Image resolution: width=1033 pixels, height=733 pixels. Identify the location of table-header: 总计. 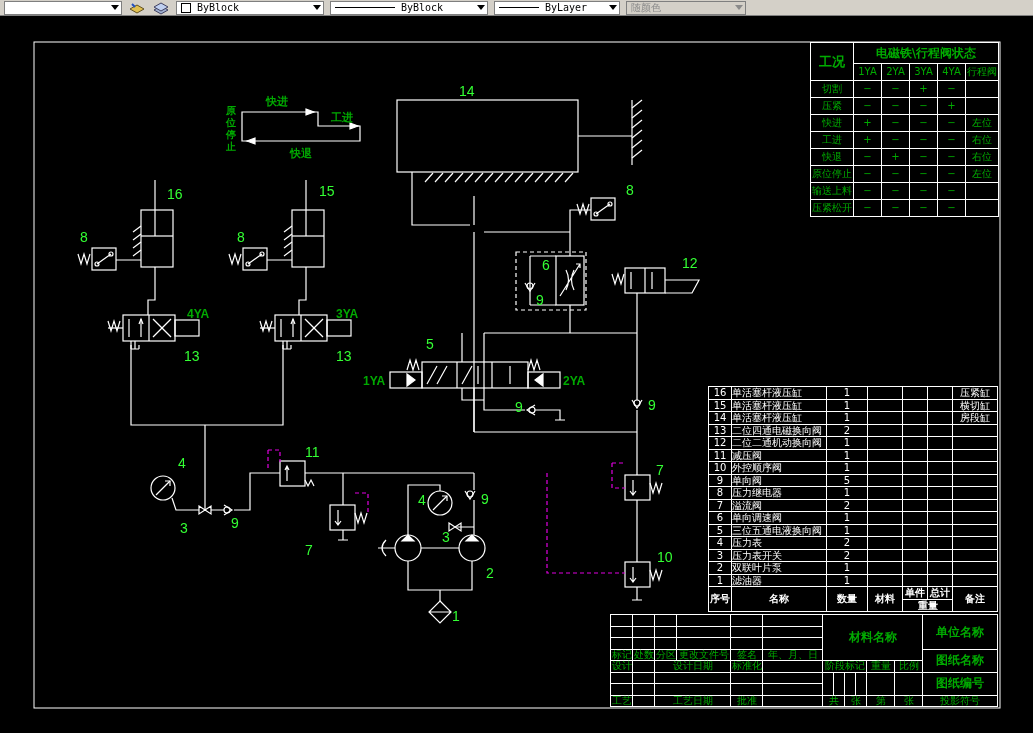
(940, 593).